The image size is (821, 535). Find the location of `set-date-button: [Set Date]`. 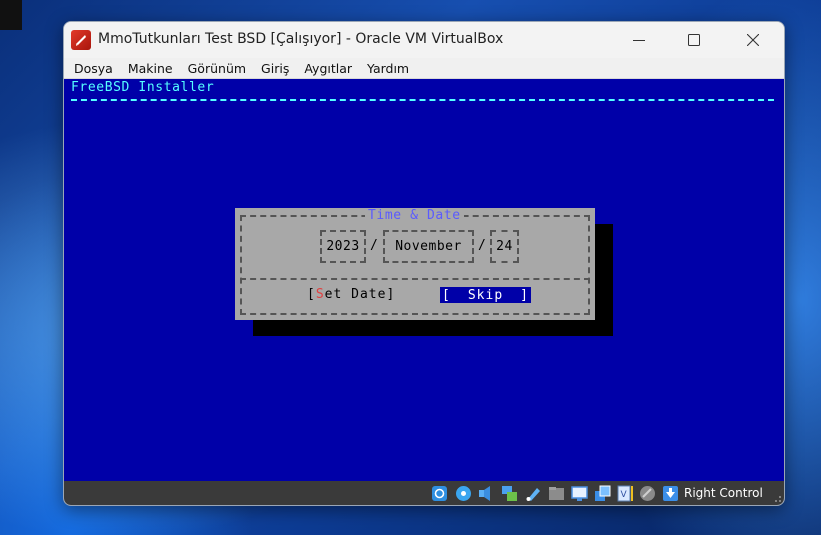

set-date-button: [Set Date] is located at coordinates (351, 294).